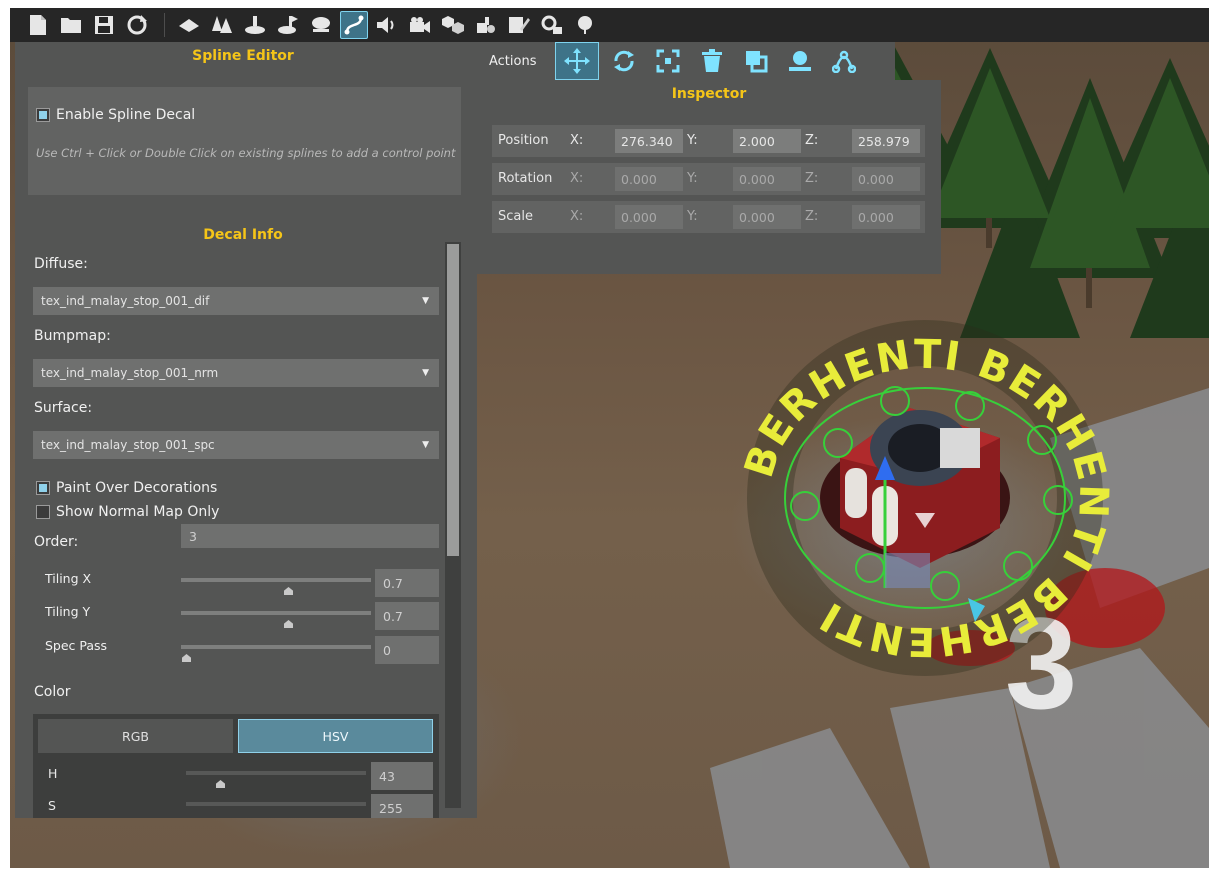 This screenshot has width=1209, height=873. What do you see at coordinates (402, 806) in the screenshot?
I see `s-input: 255` at bounding box center [402, 806].